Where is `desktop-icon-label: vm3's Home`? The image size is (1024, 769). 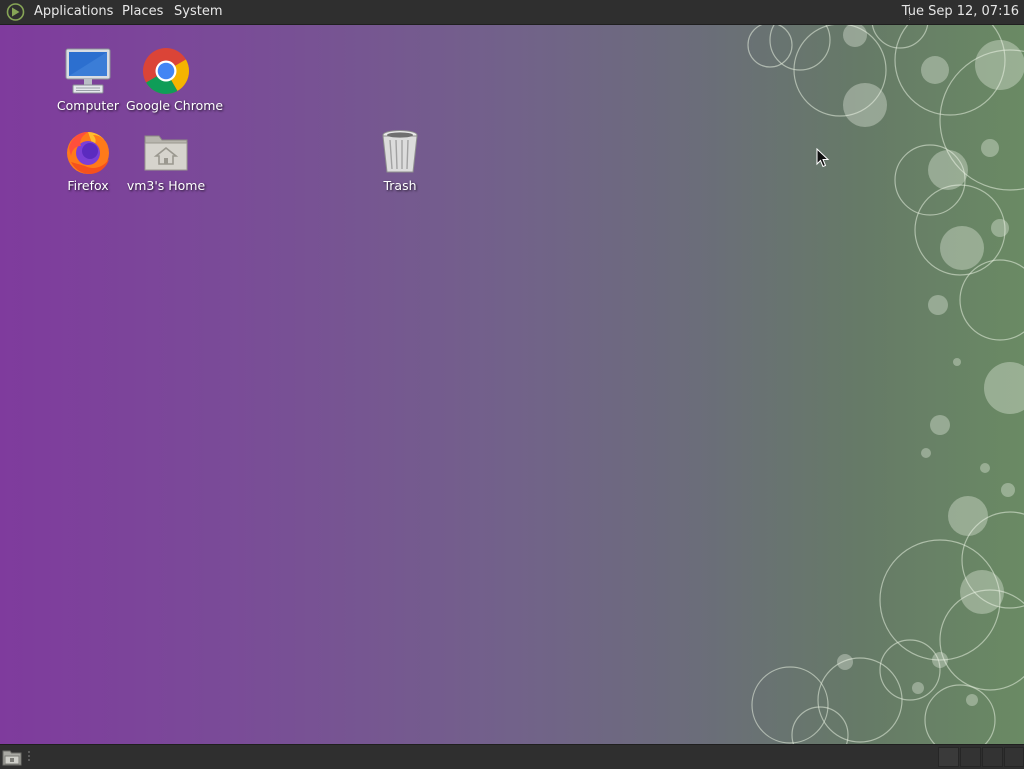
desktop-icon-label: vm3's Home is located at coordinates (166, 185).